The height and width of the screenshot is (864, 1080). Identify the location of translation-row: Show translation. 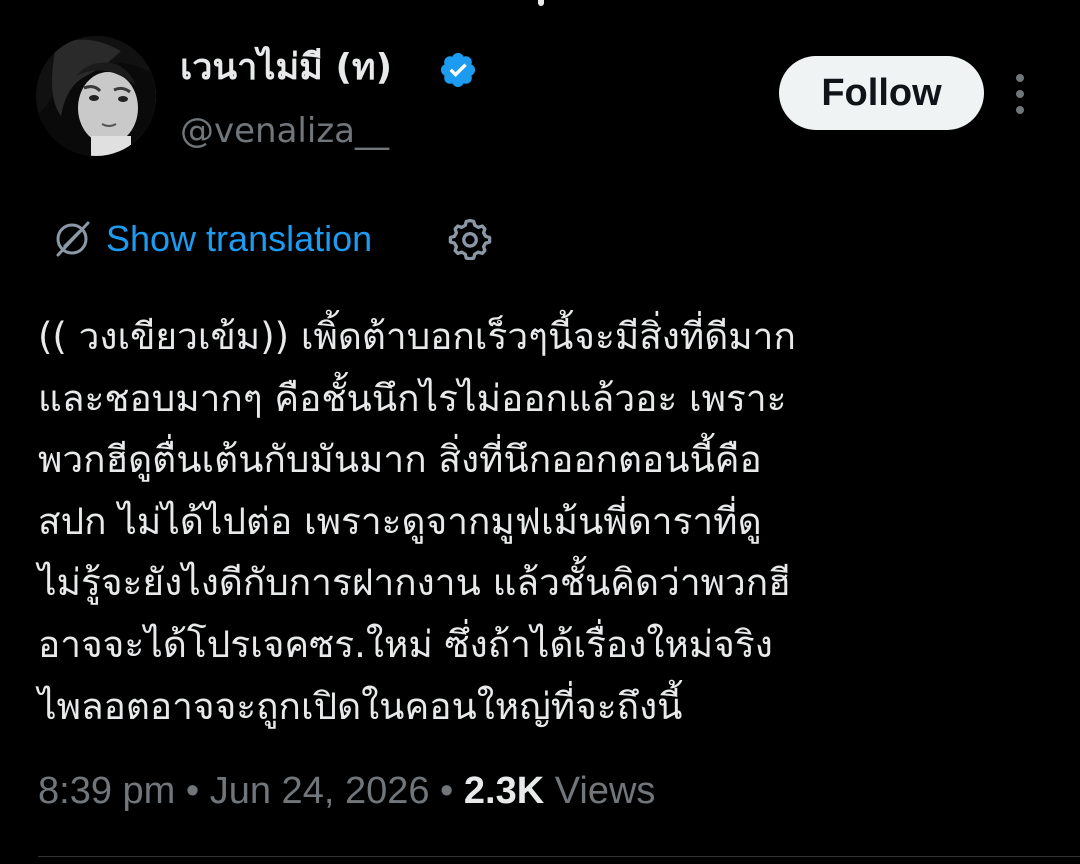
(211, 239).